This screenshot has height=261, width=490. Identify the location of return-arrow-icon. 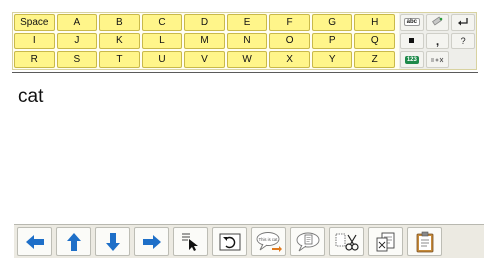
(463, 22).